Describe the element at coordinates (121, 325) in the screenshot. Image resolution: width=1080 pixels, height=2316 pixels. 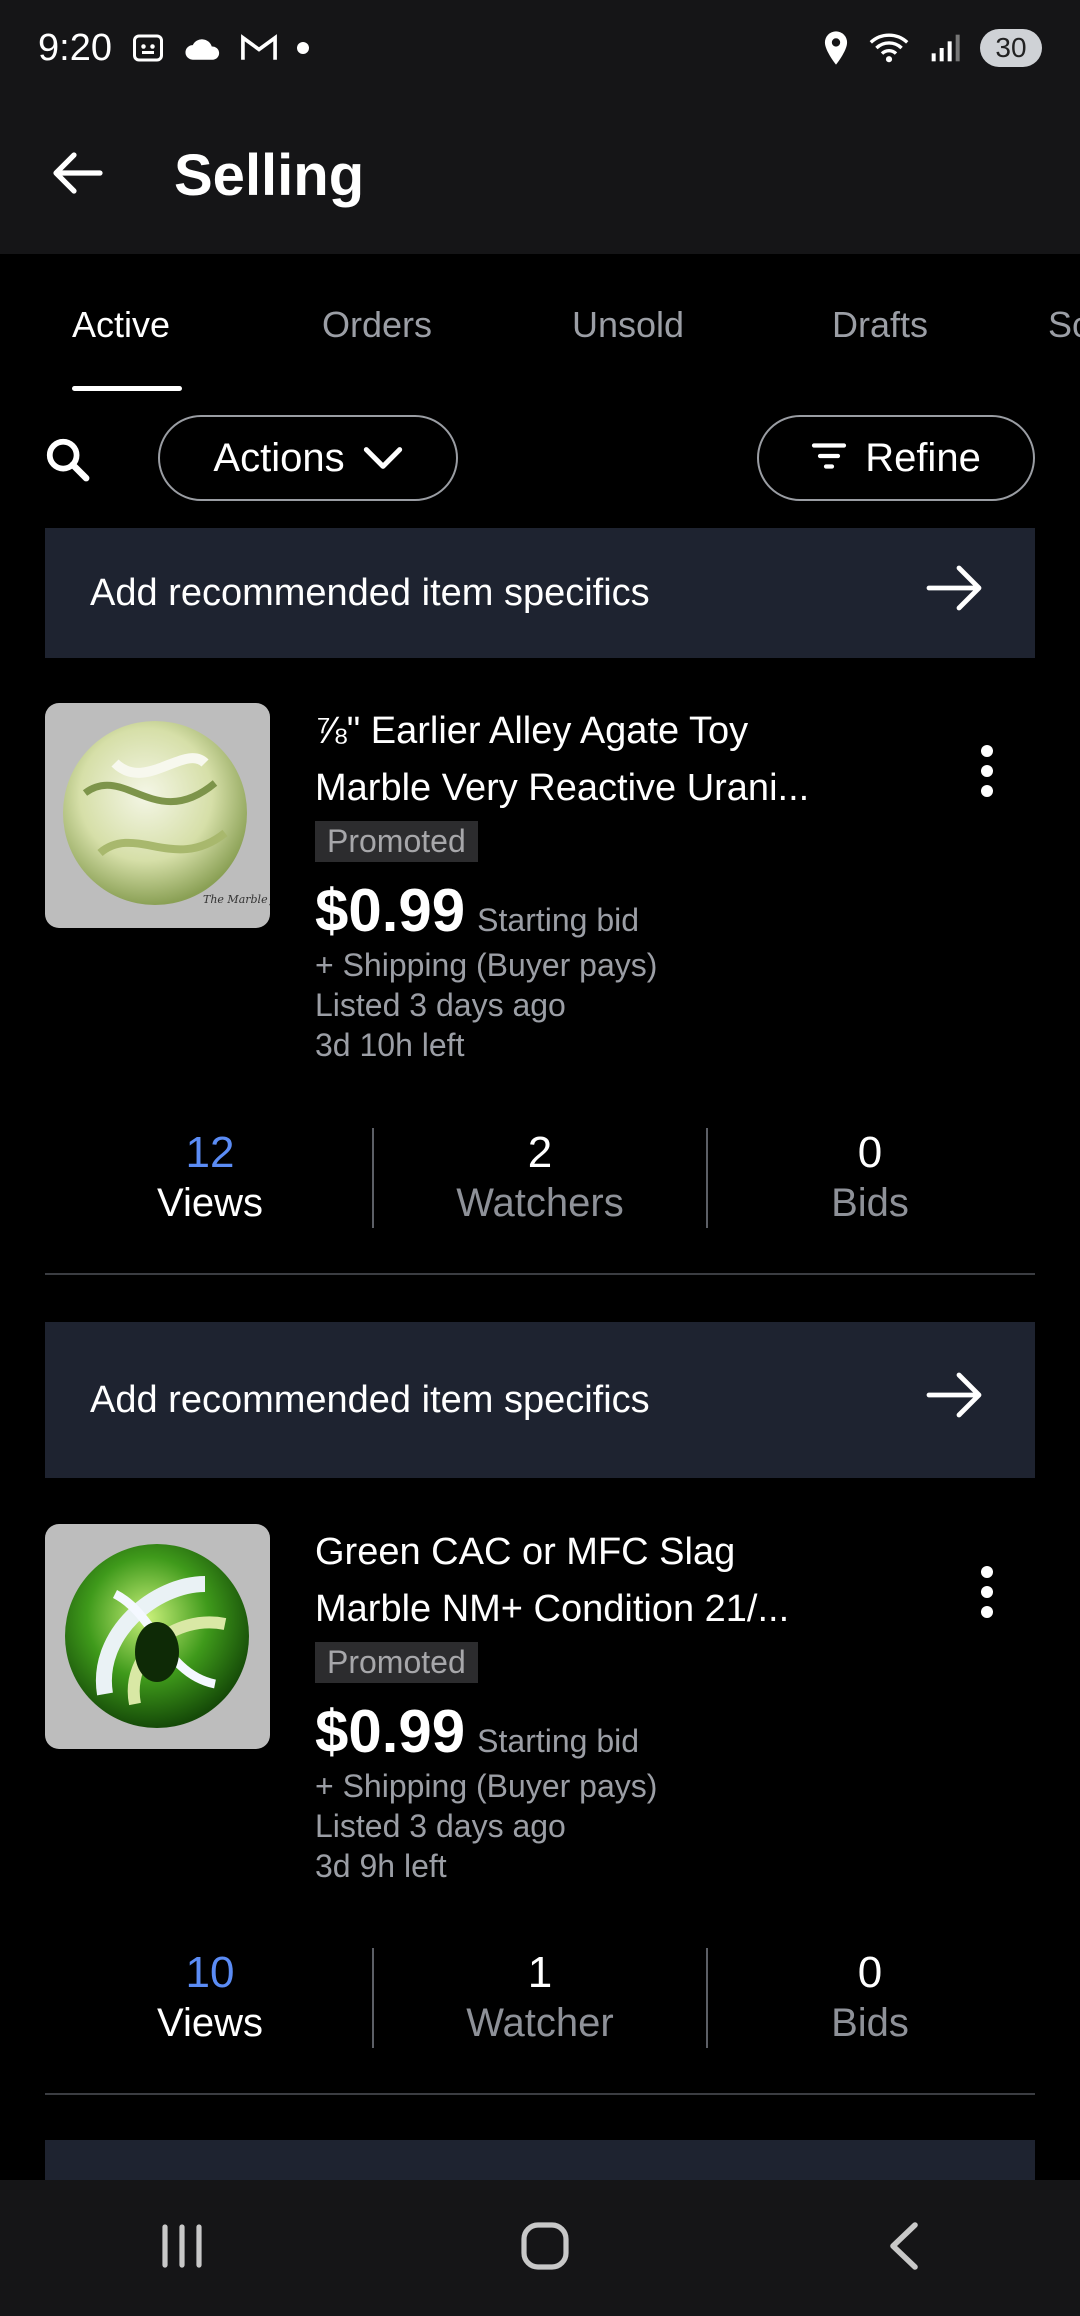
I see `tab-active: Active` at that location.